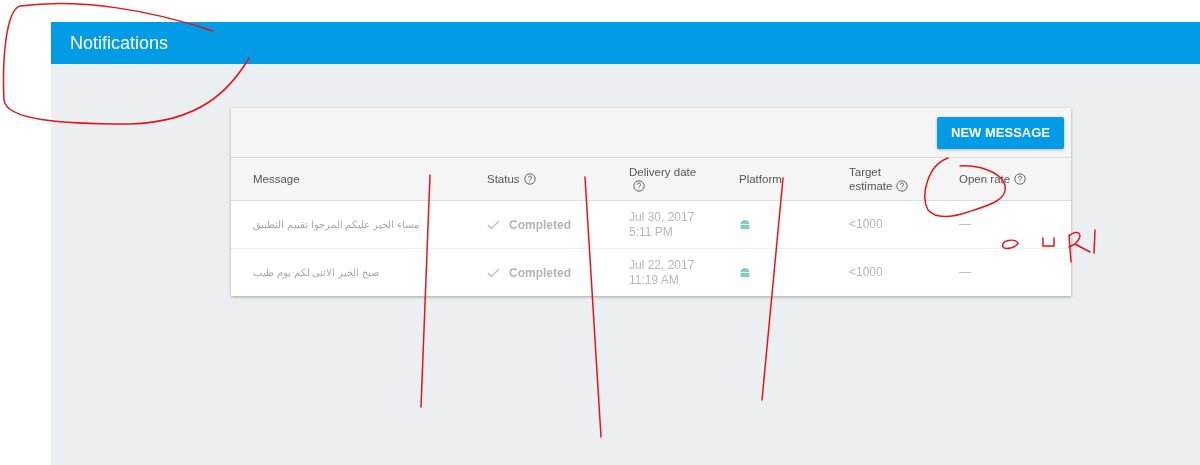 This screenshot has width=1200, height=465. Describe the element at coordinates (662, 272) in the screenshot. I see `delivery-date: Jul 22, 2017 11:19 AM` at that location.